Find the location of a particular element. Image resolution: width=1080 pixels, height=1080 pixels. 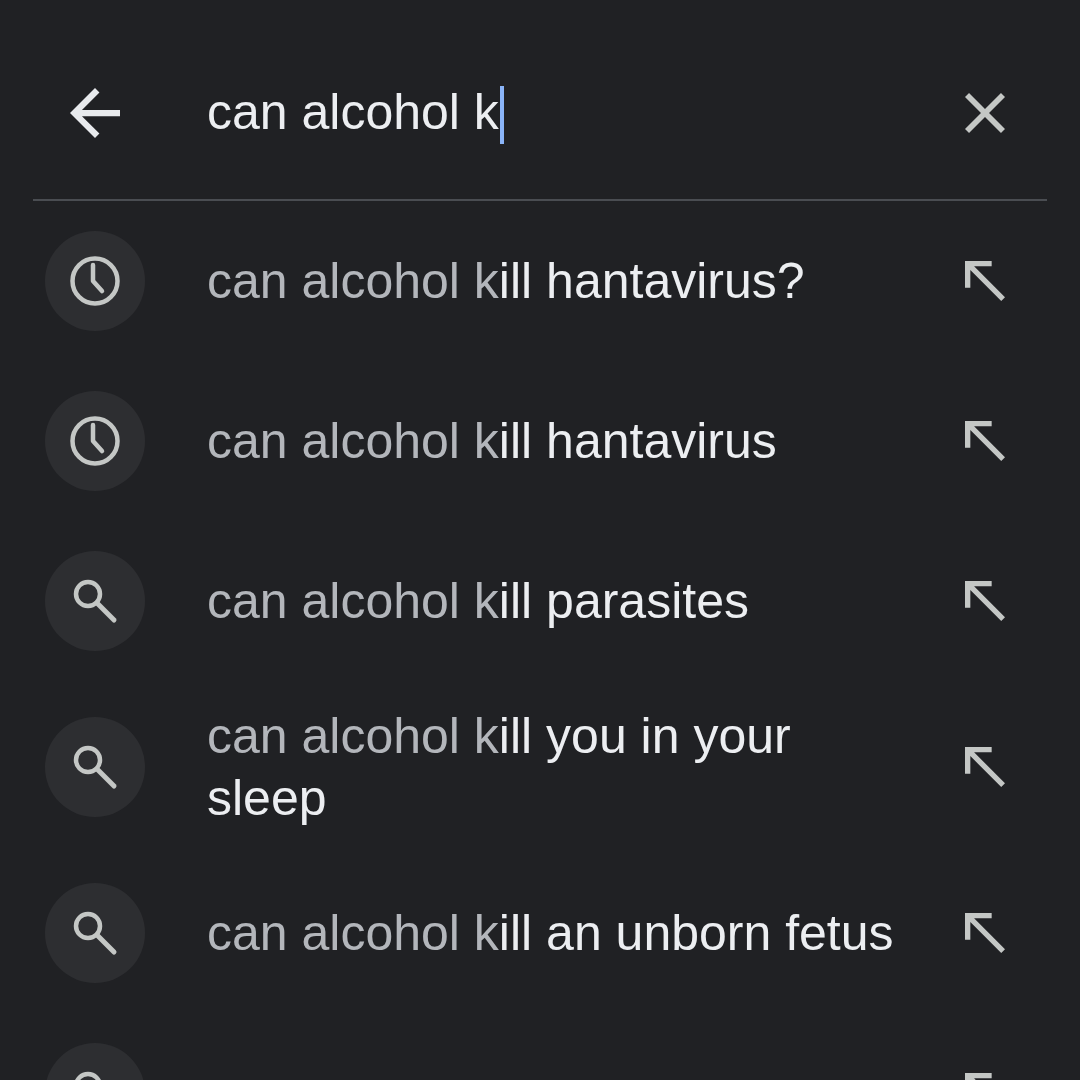

suggestion-text: can alcohol kill you in your sleep is located at coordinates (557, 767).